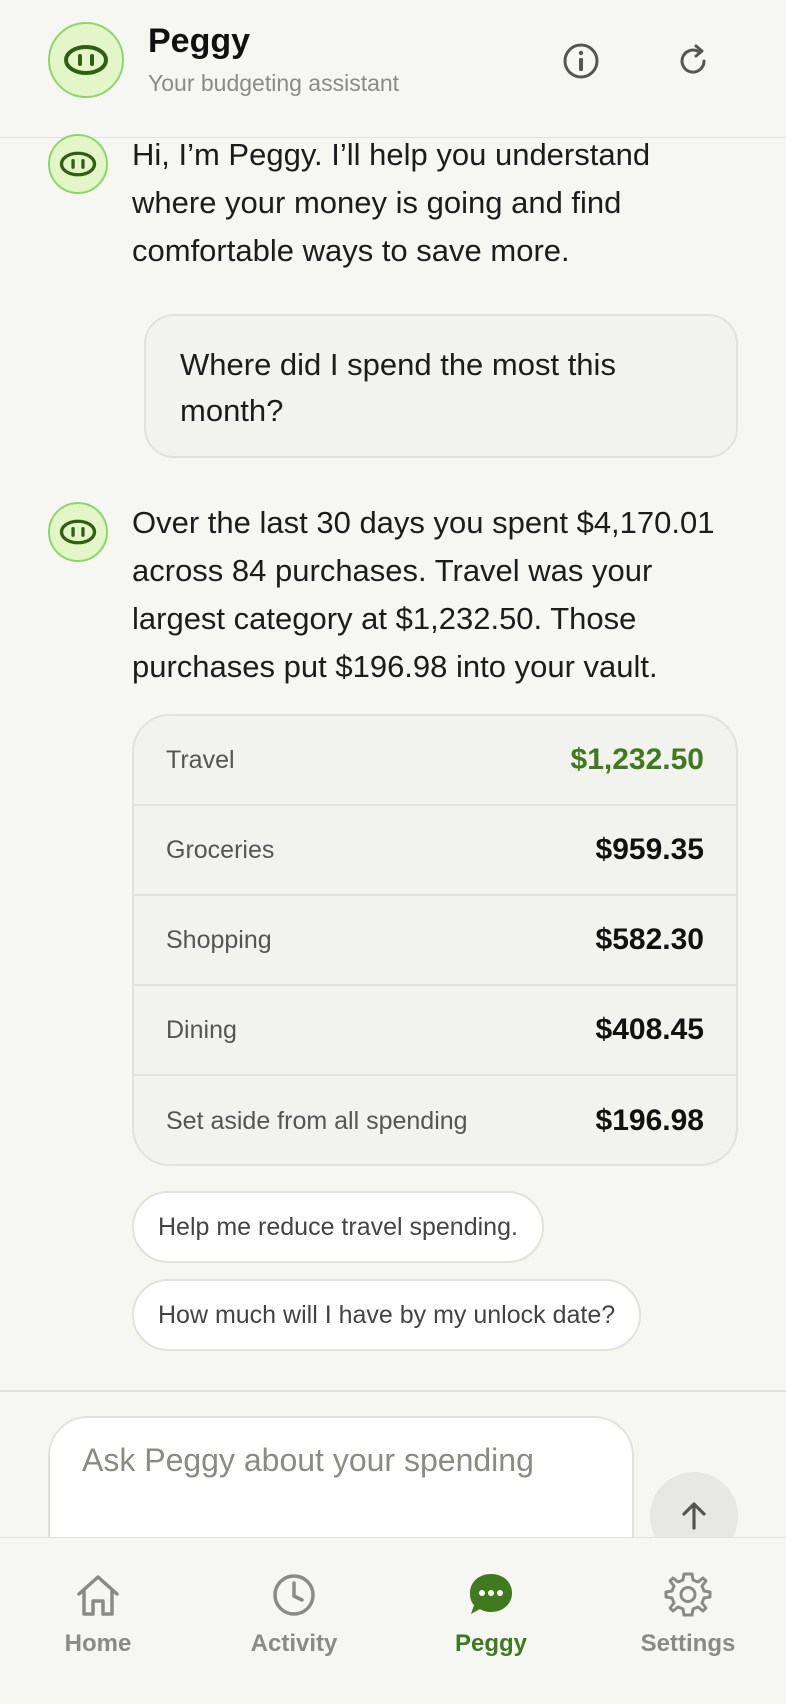 Image resolution: width=786 pixels, height=1704 pixels. I want to click on nav-label: Settings, so click(688, 1643).